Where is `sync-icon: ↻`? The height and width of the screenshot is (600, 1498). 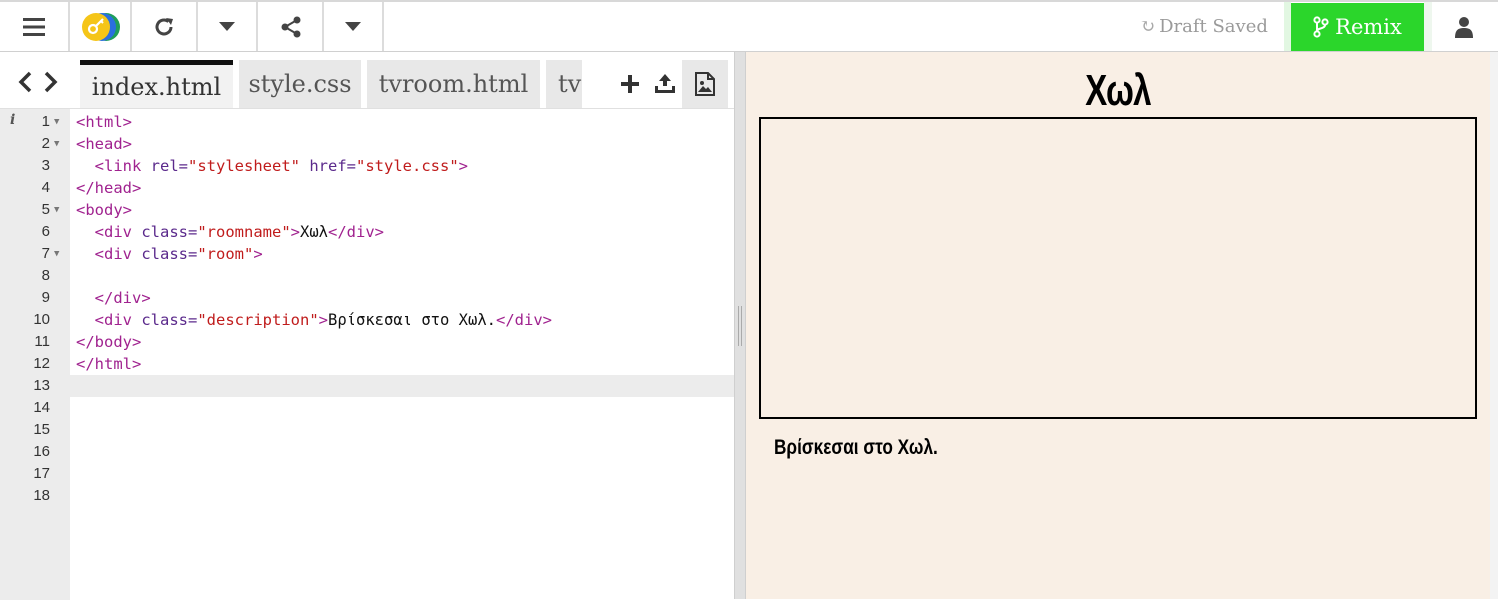
sync-icon: ↻ is located at coordinates (1148, 26).